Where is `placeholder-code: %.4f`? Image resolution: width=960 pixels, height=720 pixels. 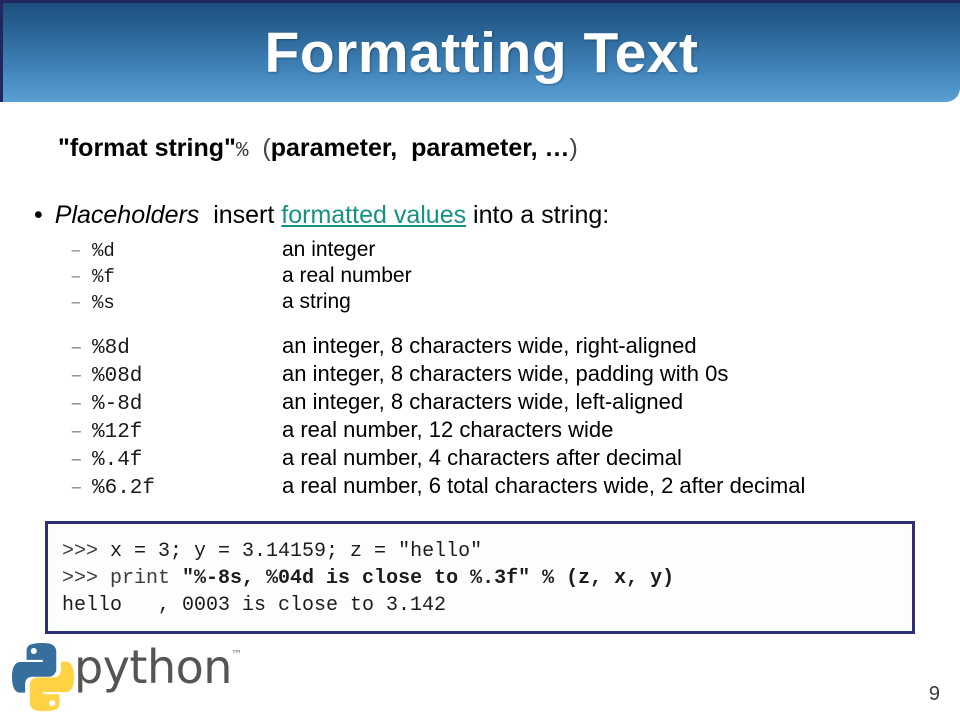 placeholder-code: %.4f is located at coordinates (117, 460).